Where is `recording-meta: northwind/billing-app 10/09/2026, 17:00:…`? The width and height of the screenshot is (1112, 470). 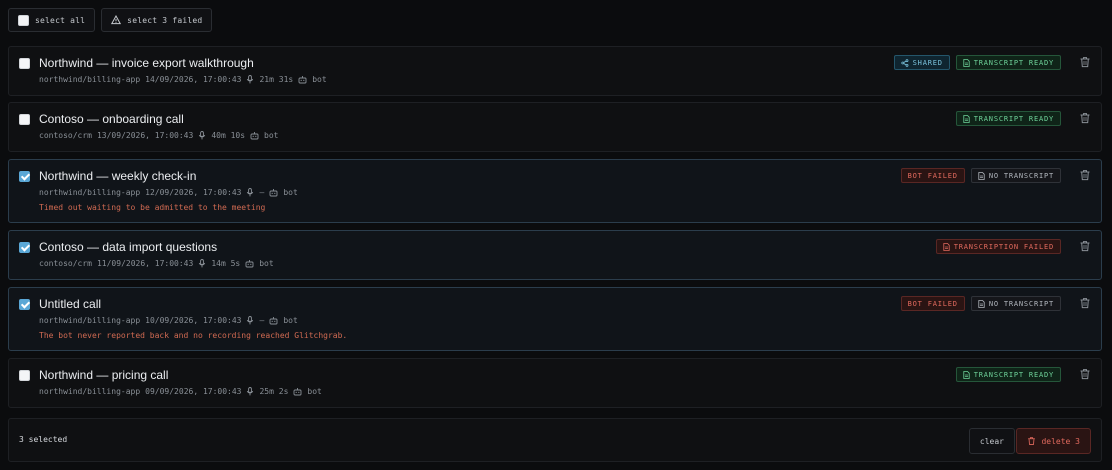 recording-meta: northwind/billing-app 10/09/2026, 17:00:… is located at coordinates (168, 320).